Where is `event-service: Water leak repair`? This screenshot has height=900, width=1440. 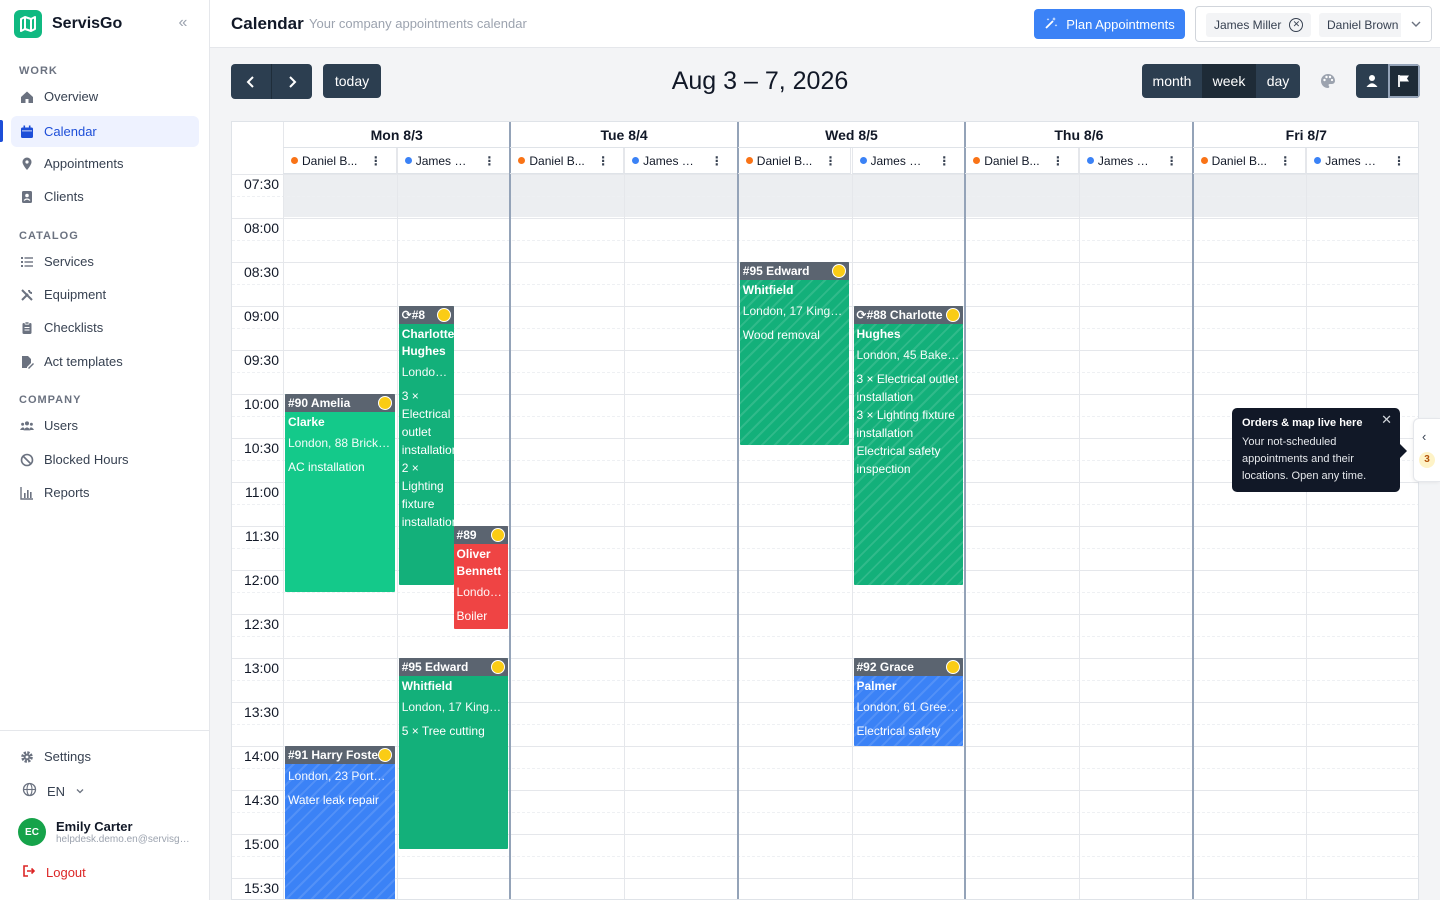
event-service: Water leak repair is located at coordinates (333, 800).